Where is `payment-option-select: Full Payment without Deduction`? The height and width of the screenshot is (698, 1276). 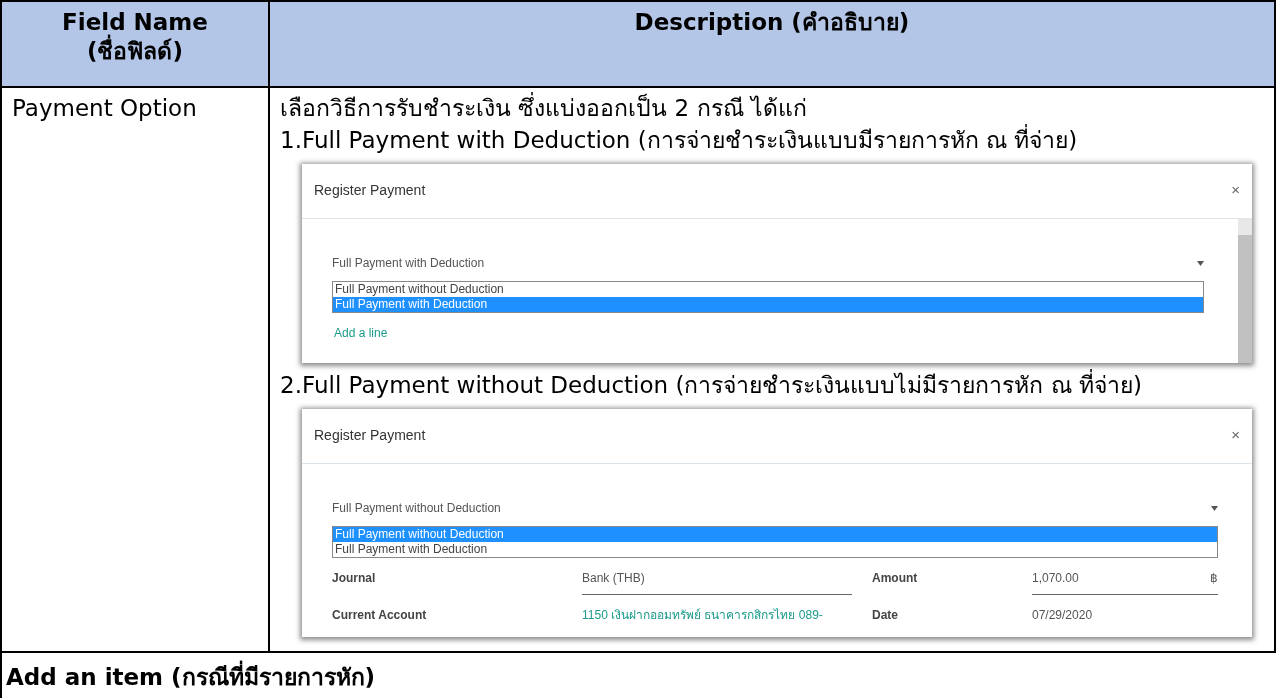
payment-option-select: Full Payment without Deduction is located at coordinates (775, 509).